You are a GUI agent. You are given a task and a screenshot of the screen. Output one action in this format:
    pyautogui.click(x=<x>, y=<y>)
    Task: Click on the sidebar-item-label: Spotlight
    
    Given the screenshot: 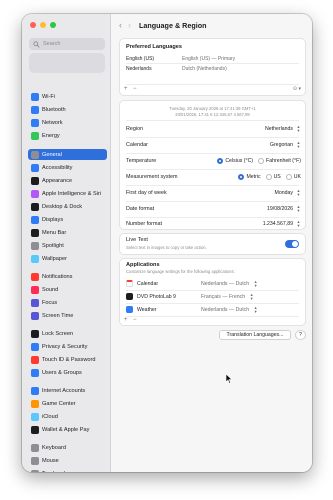 What is the action you would take?
    pyautogui.click(x=53, y=245)
    